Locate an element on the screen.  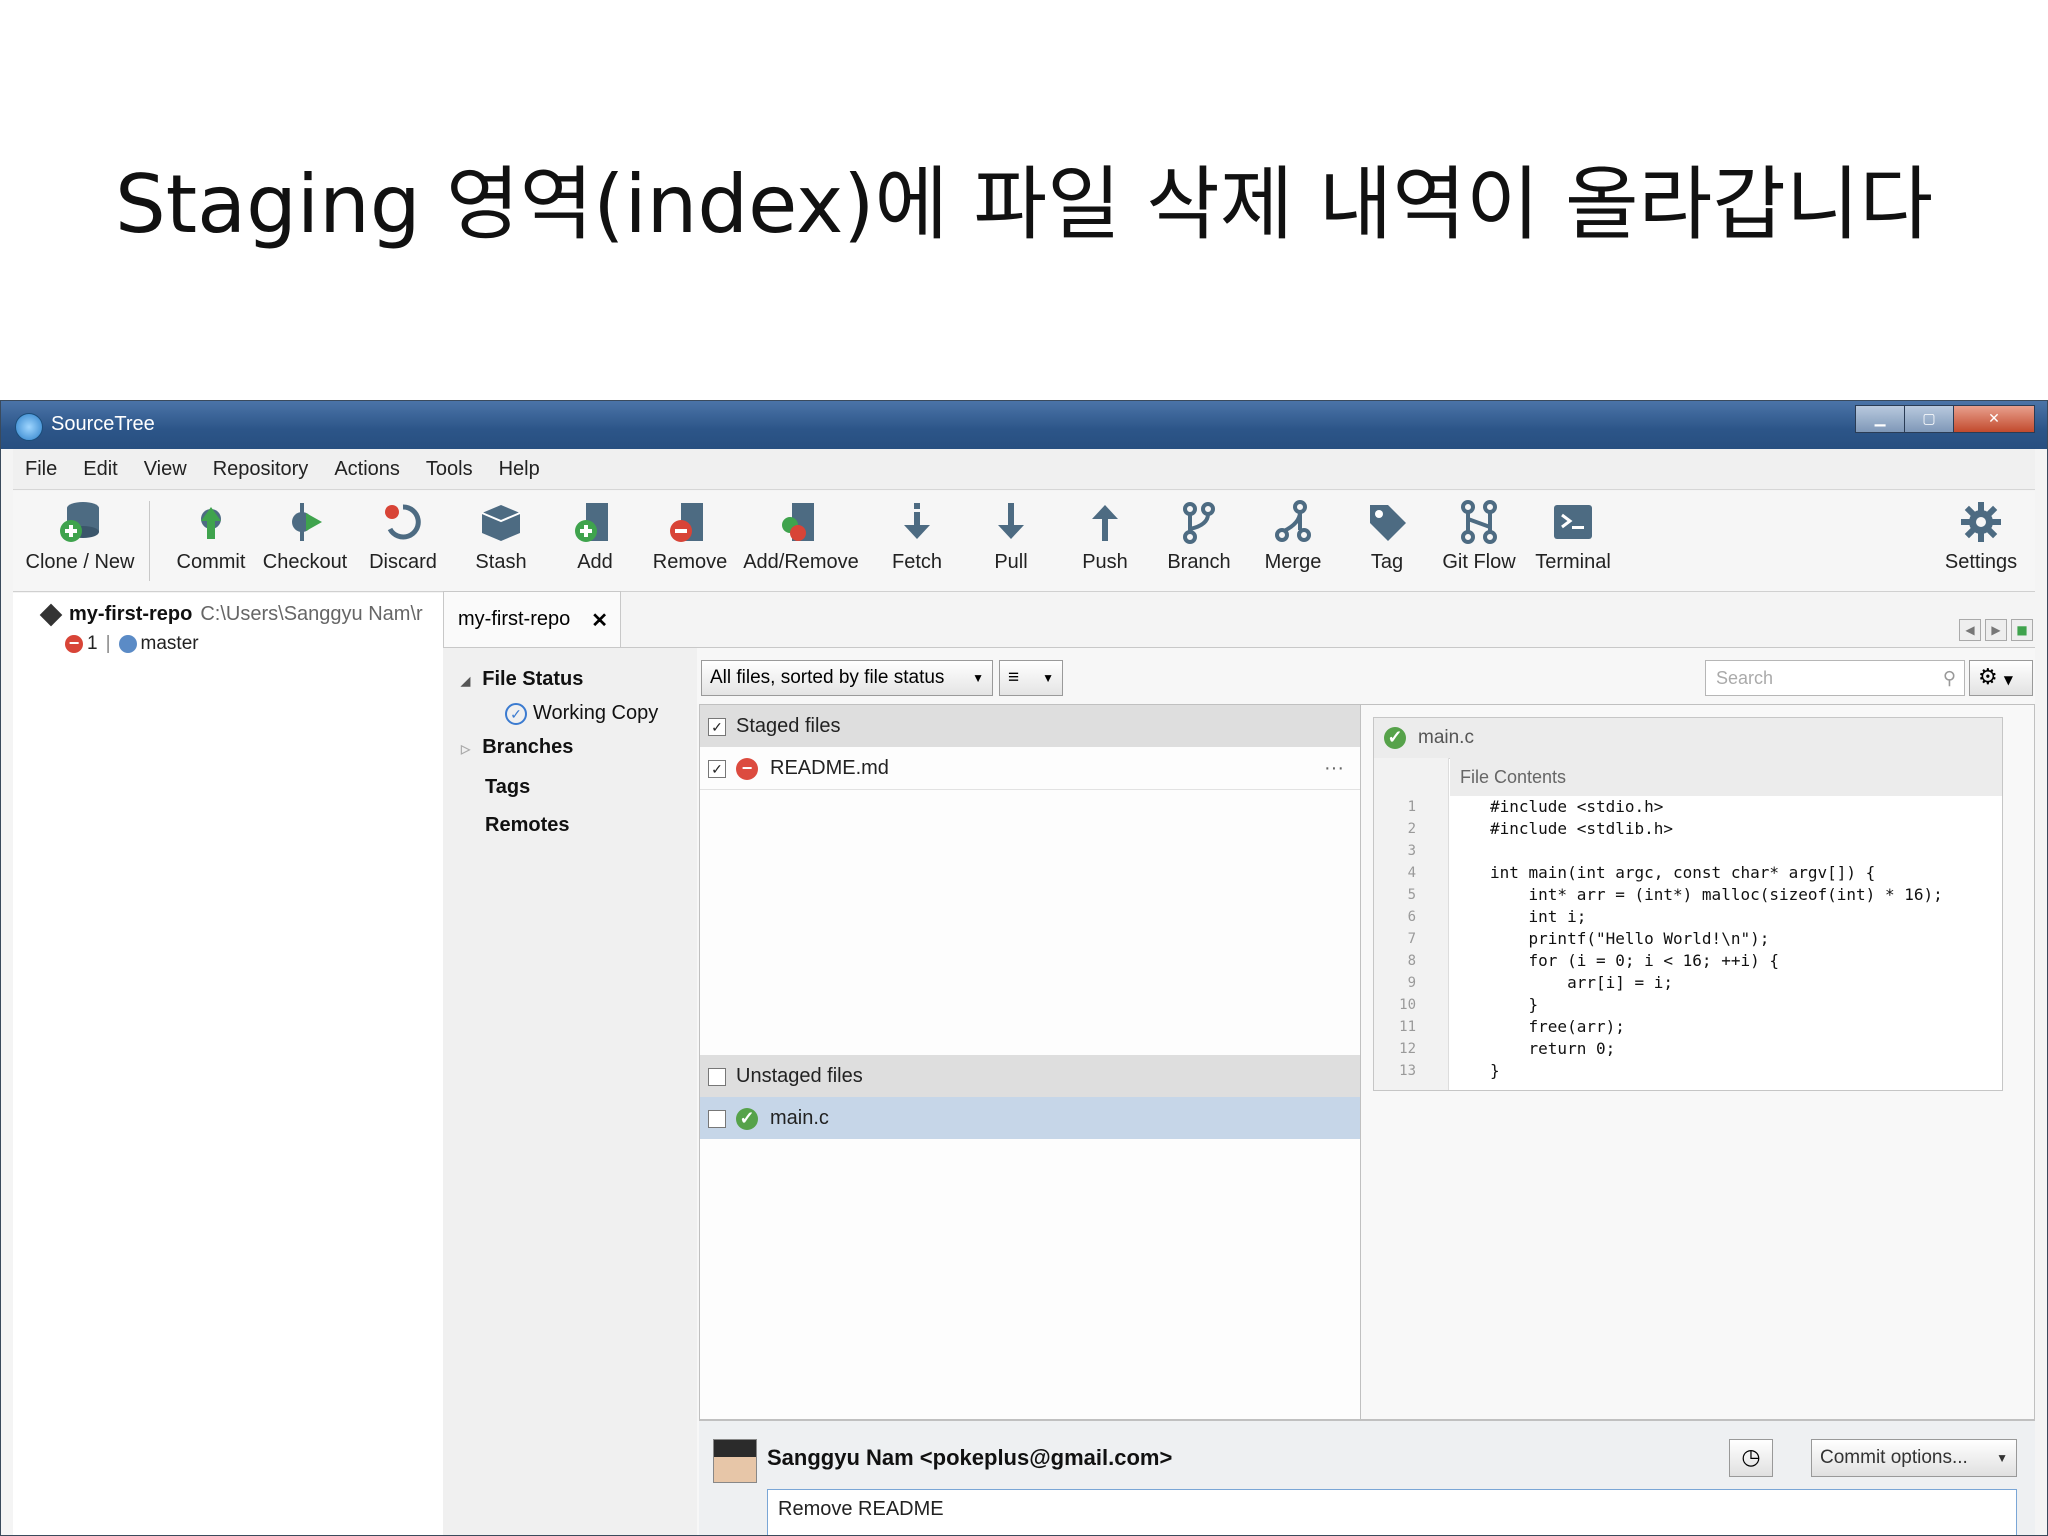
terminal-button: Terminal is located at coordinates (1573, 536).